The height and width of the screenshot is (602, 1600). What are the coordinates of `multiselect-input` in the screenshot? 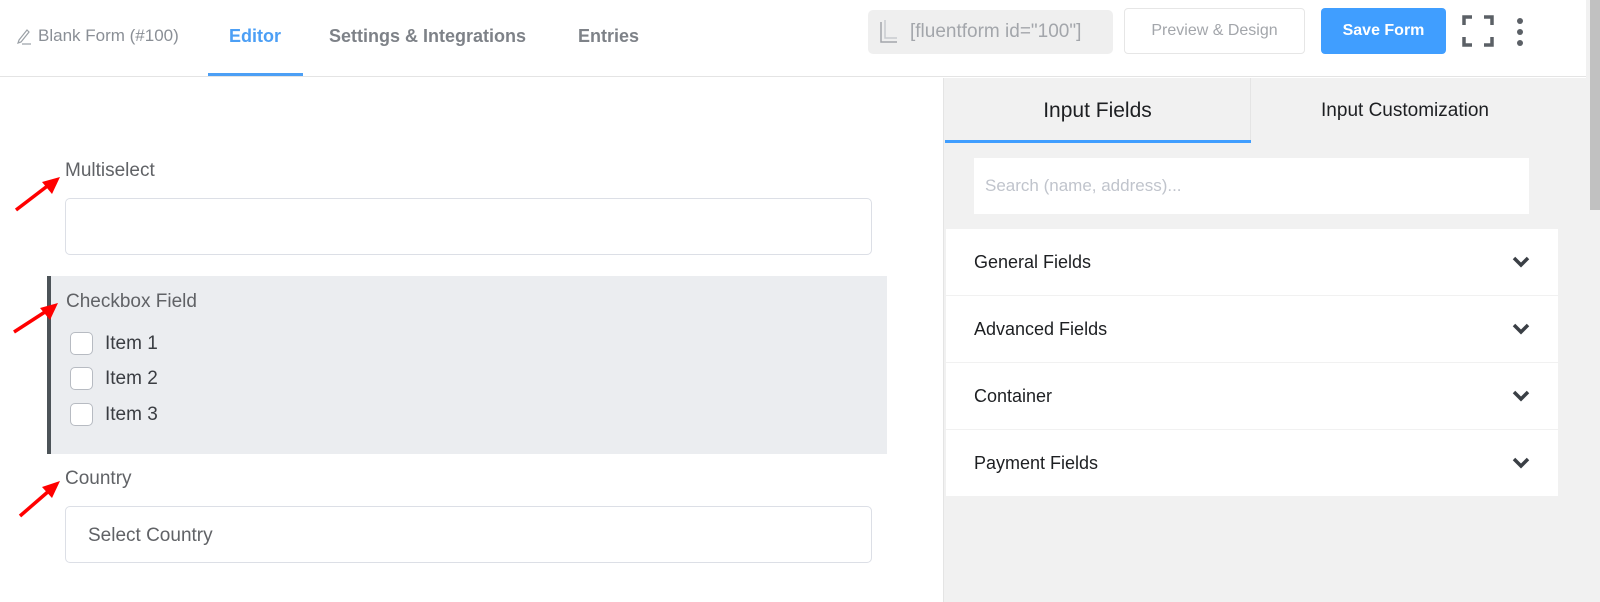 It's located at (468, 226).